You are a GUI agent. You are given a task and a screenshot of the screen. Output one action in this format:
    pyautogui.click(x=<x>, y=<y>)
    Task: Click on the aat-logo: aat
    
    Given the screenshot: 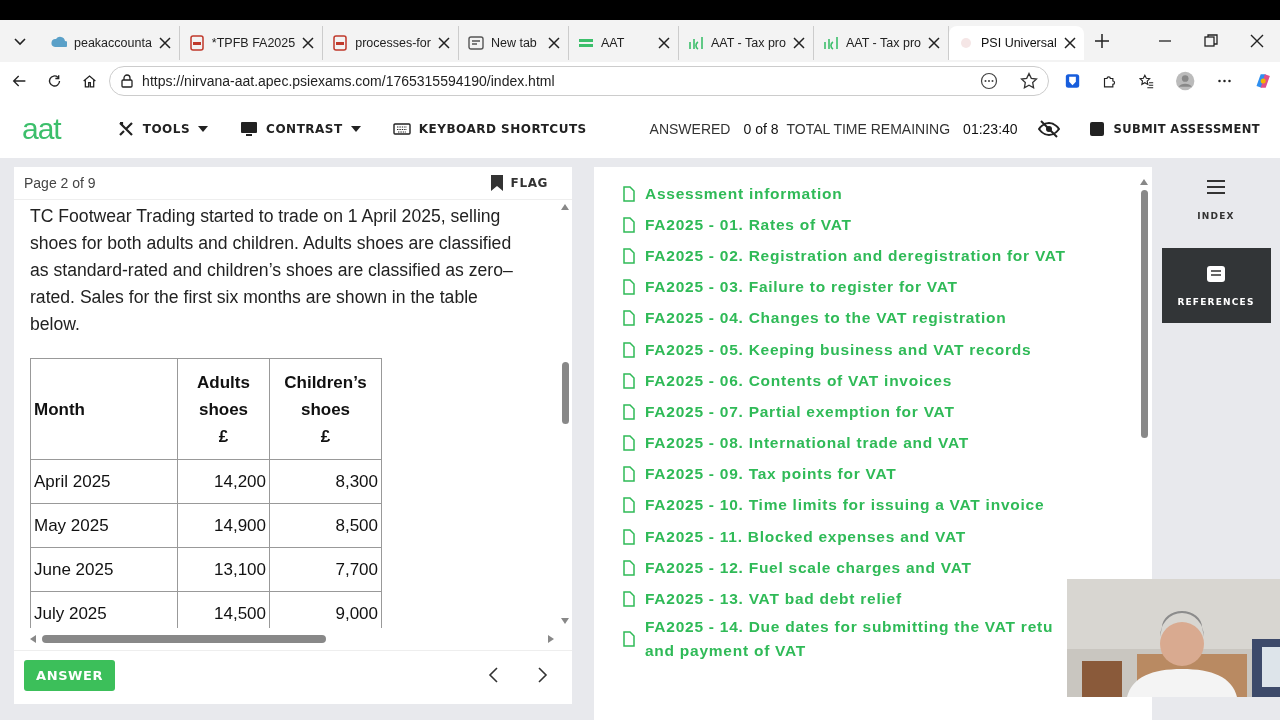 What is the action you would take?
    pyautogui.click(x=41, y=129)
    